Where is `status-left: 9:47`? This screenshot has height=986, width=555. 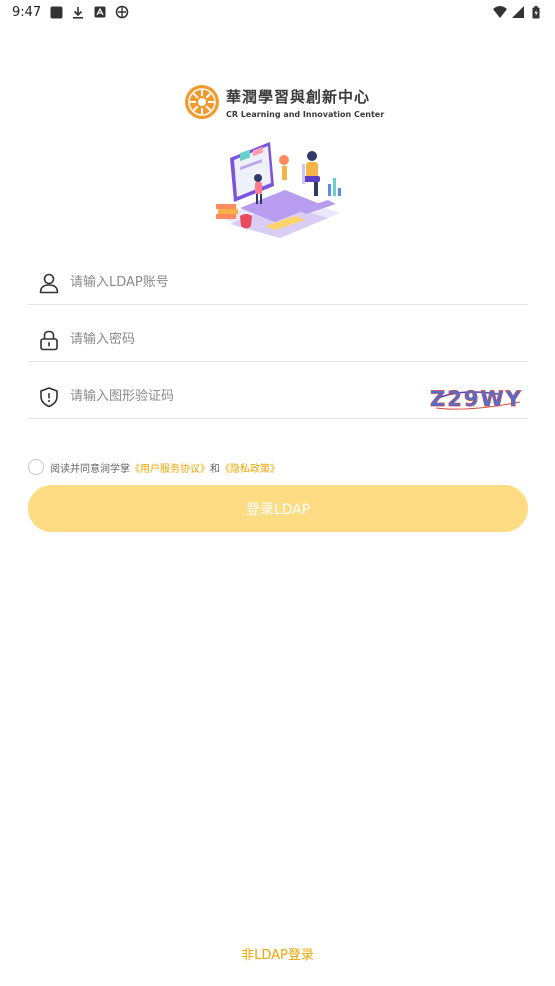
status-left: 9:47 is located at coordinates (70, 12).